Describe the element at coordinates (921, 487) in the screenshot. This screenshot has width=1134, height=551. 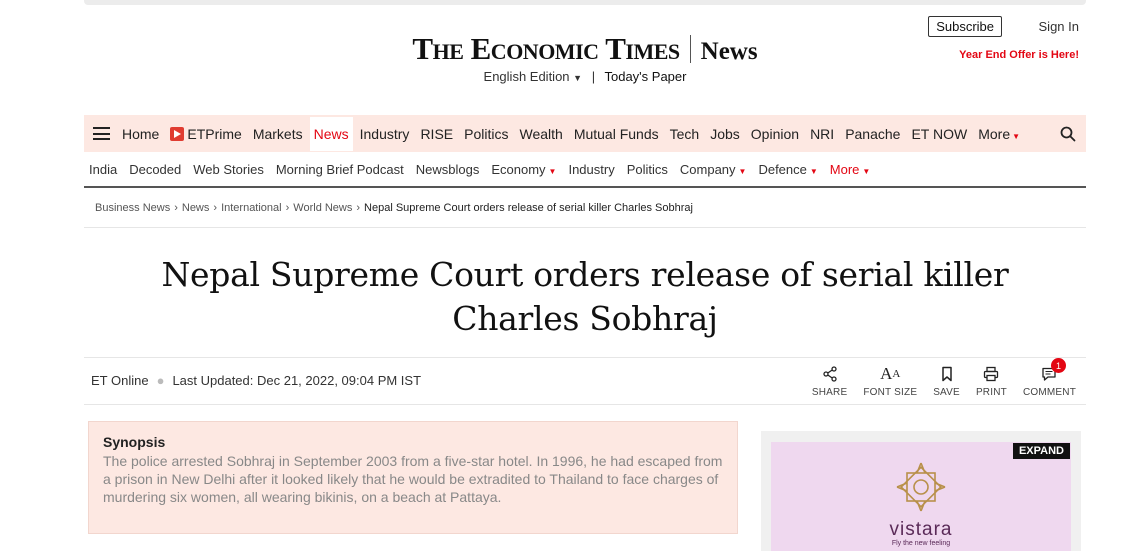
I see `vistara-emblem-icon` at that location.